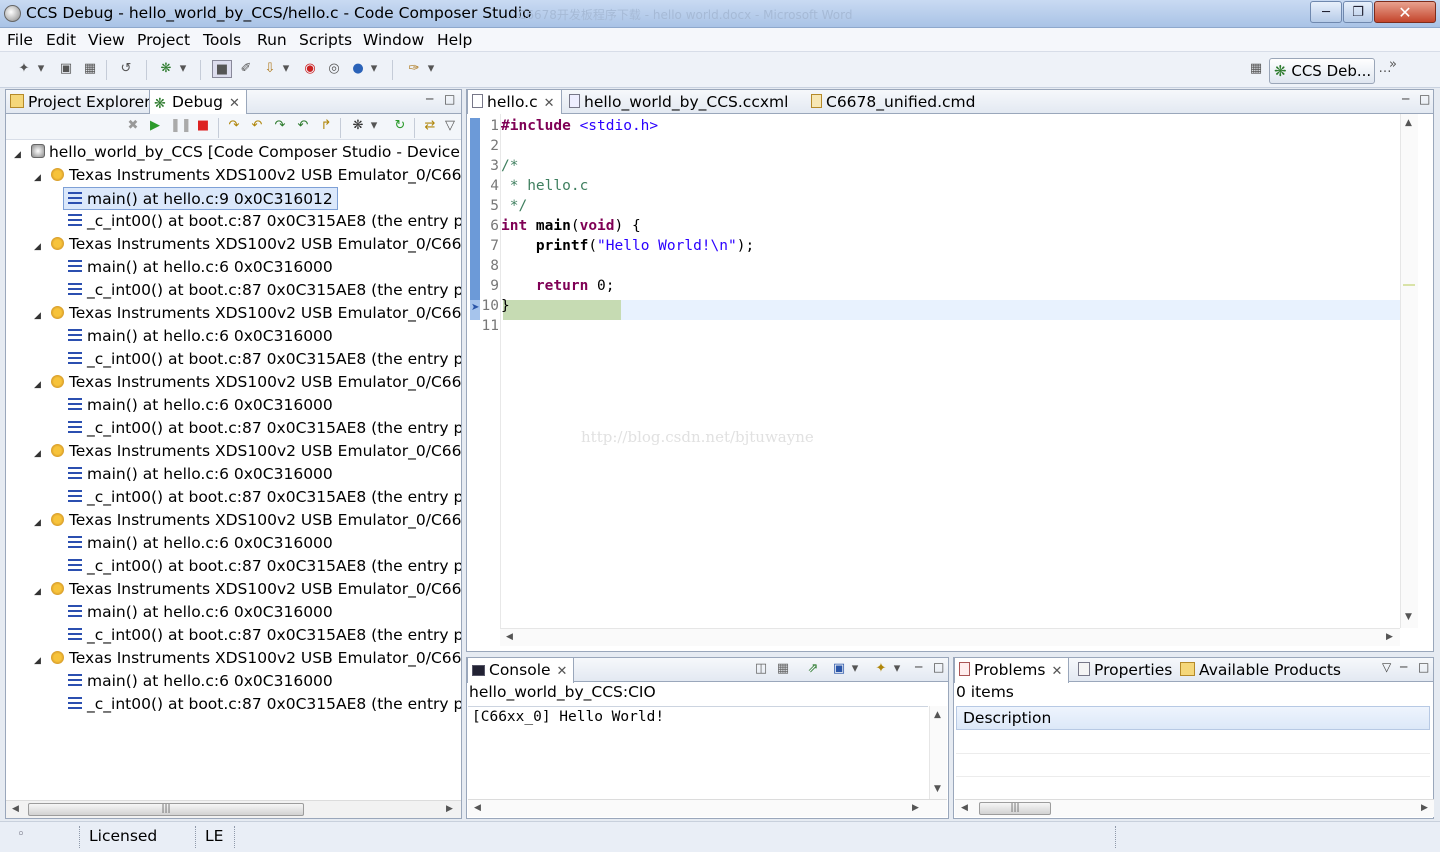  I want to click on breakpoint-icon: ◉, so click(310, 69).